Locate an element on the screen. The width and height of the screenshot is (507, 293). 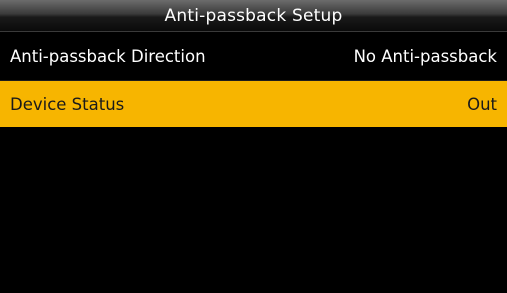
page-title: Anti-passback Setup is located at coordinates (253, 15).